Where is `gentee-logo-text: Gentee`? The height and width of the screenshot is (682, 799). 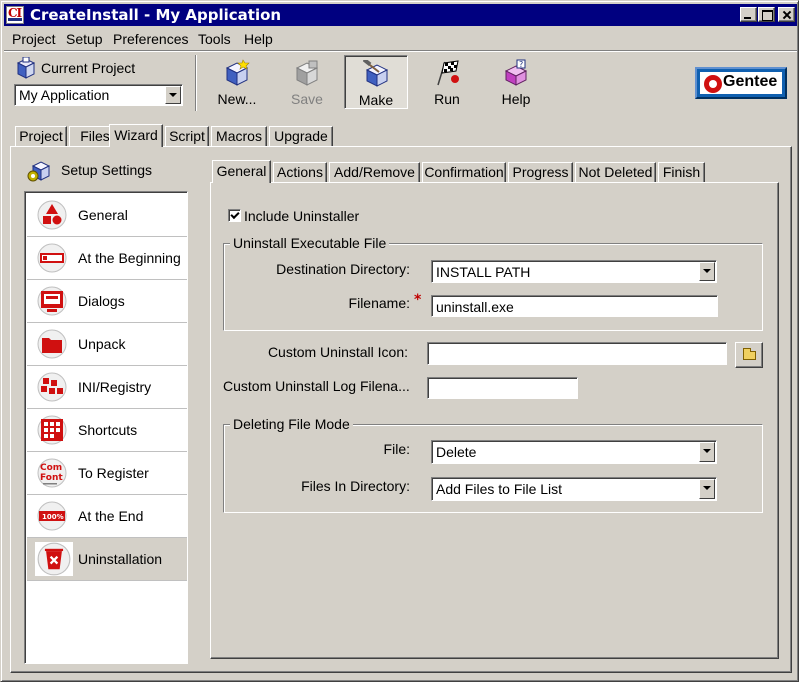
gentee-logo-text: Gentee is located at coordinates (750, 81).